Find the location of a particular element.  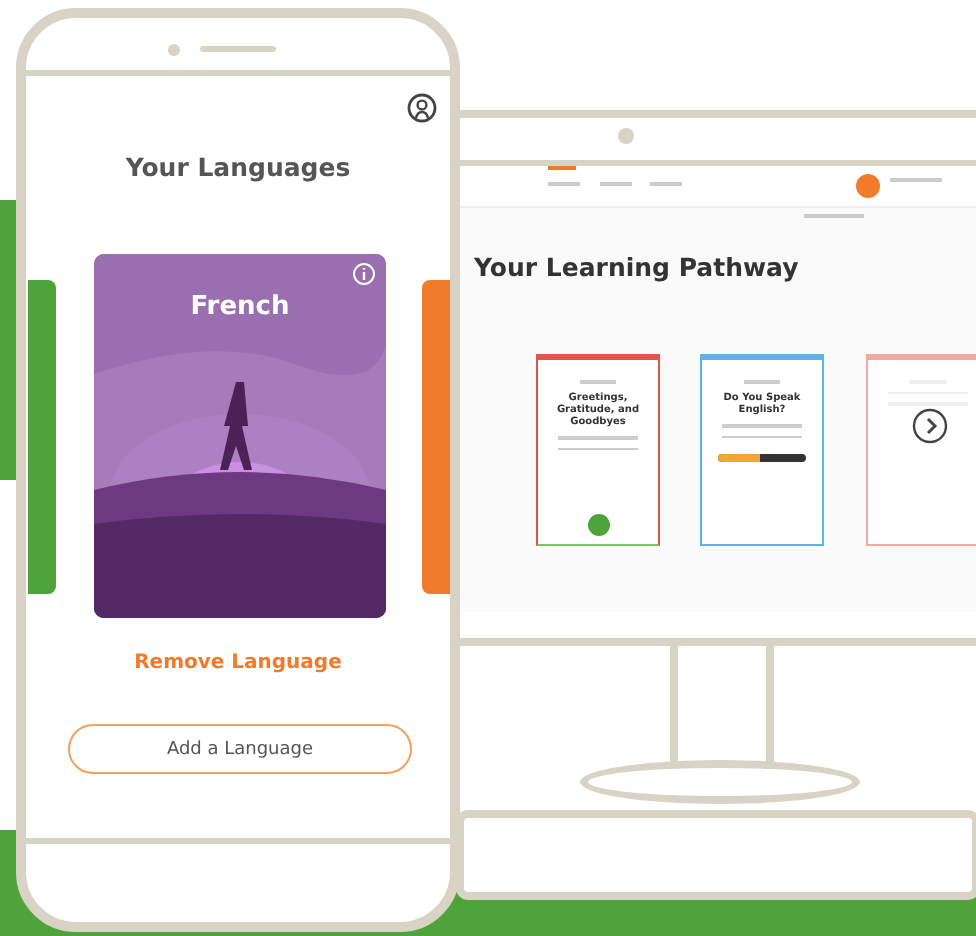

check-icon is located at coordinates (598, 525).